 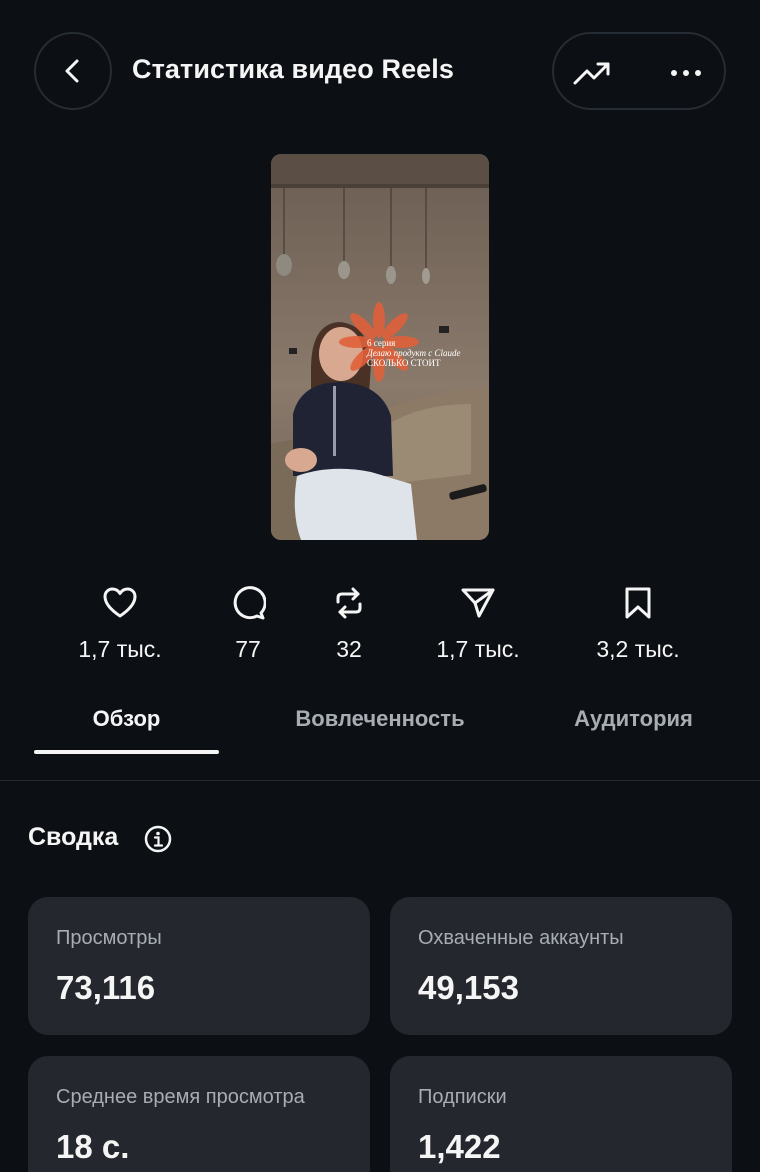 I want to click on header-actions, so click(x=639, y=71).